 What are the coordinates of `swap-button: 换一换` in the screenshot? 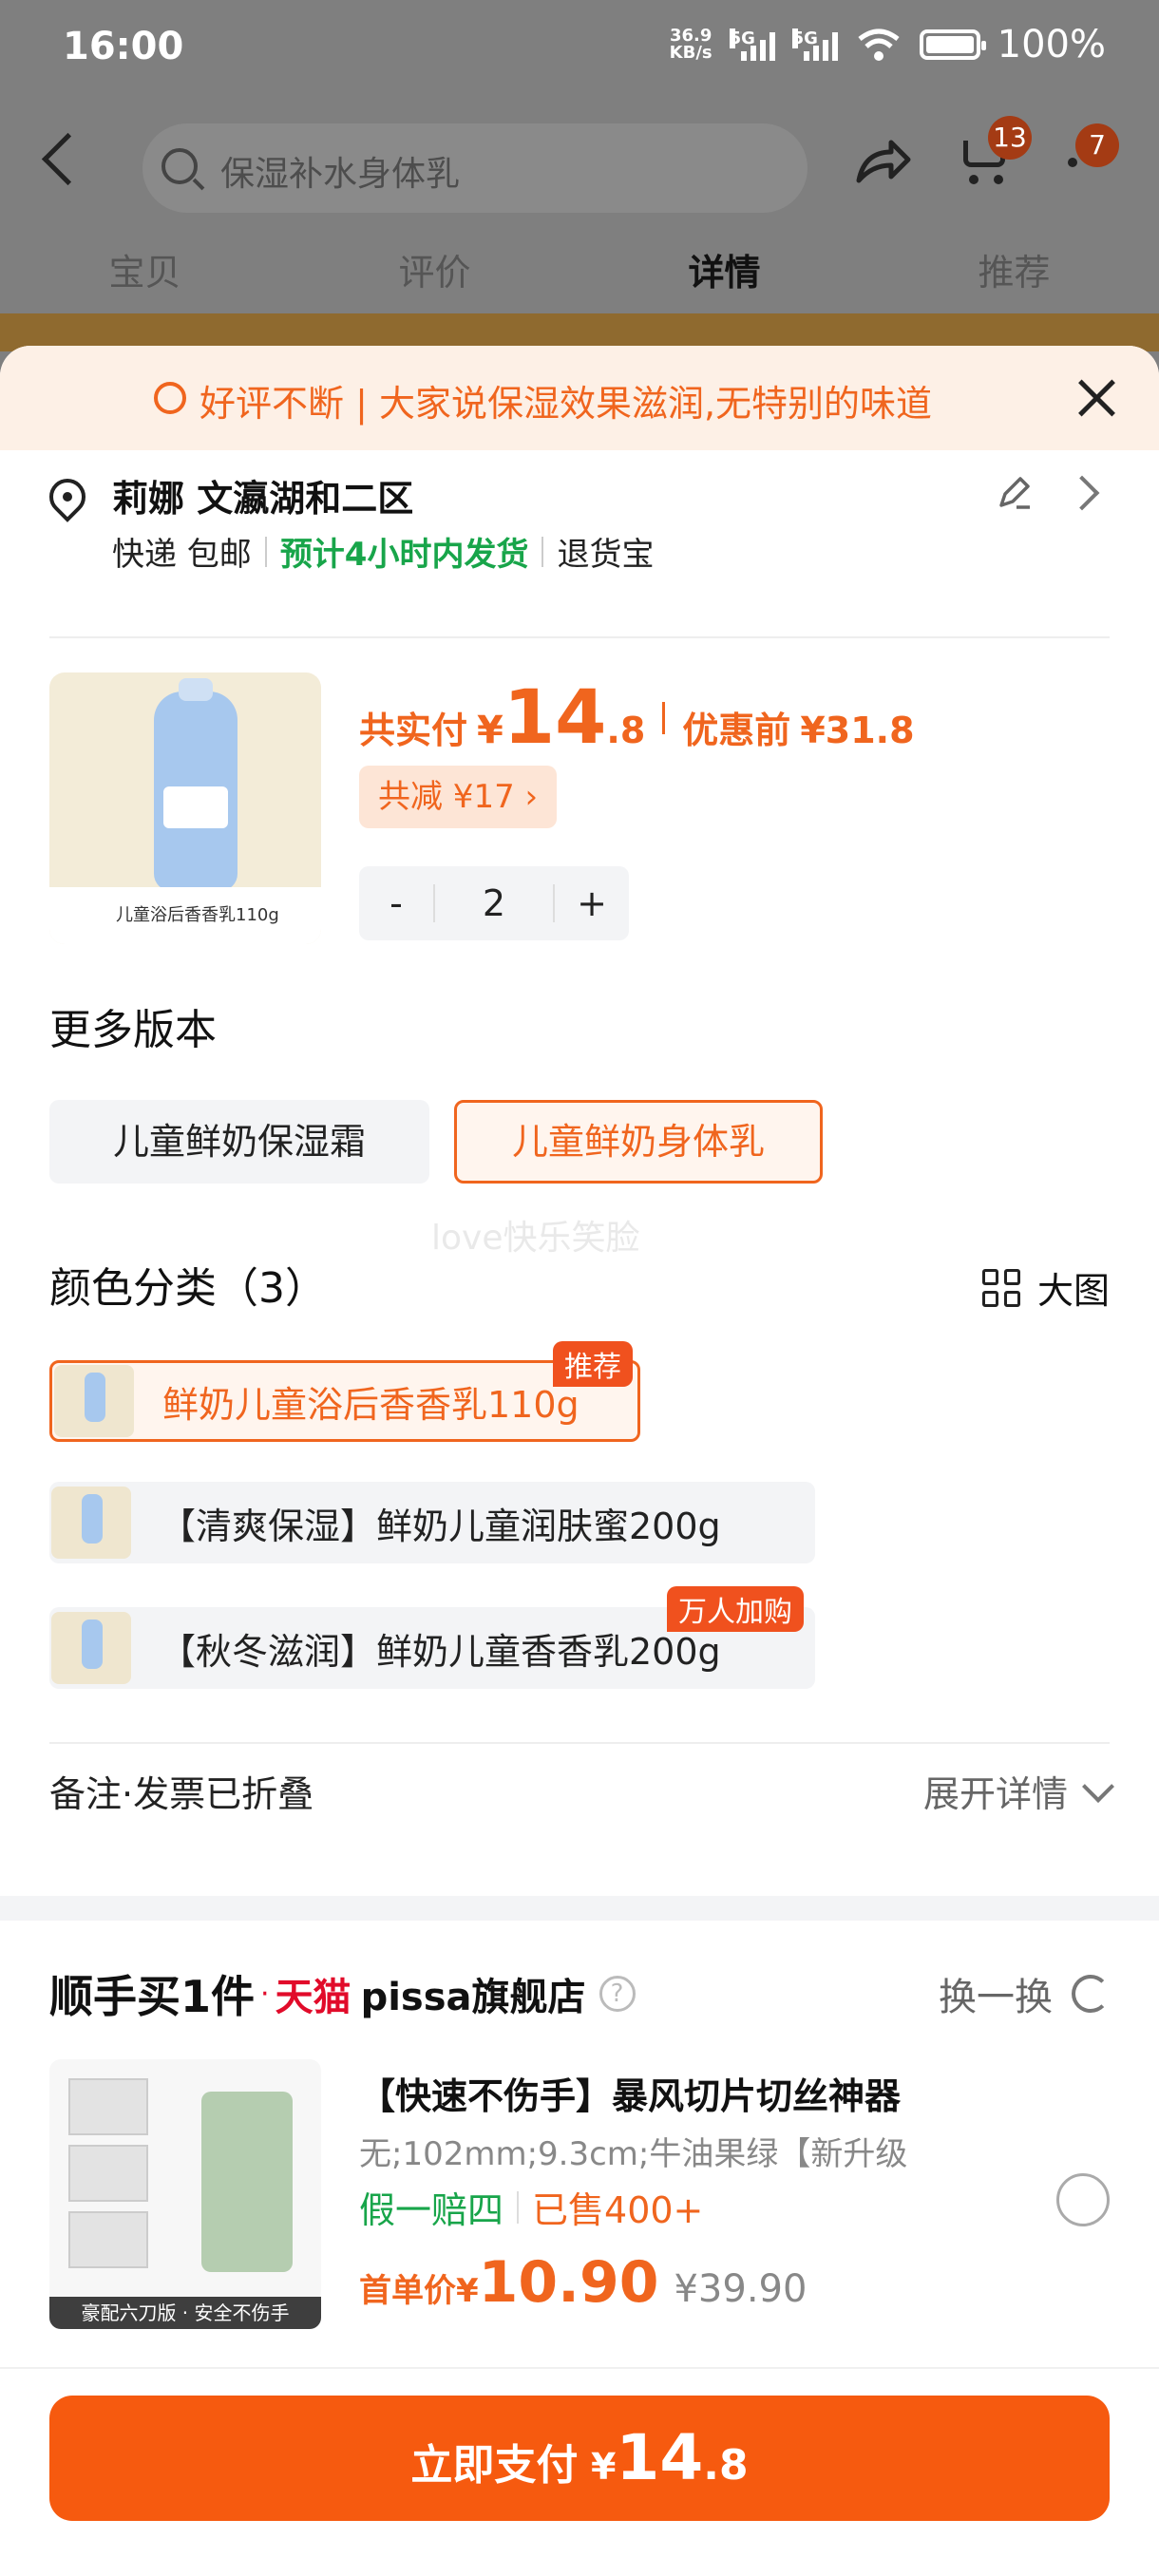 It's located at (1024, 1993).